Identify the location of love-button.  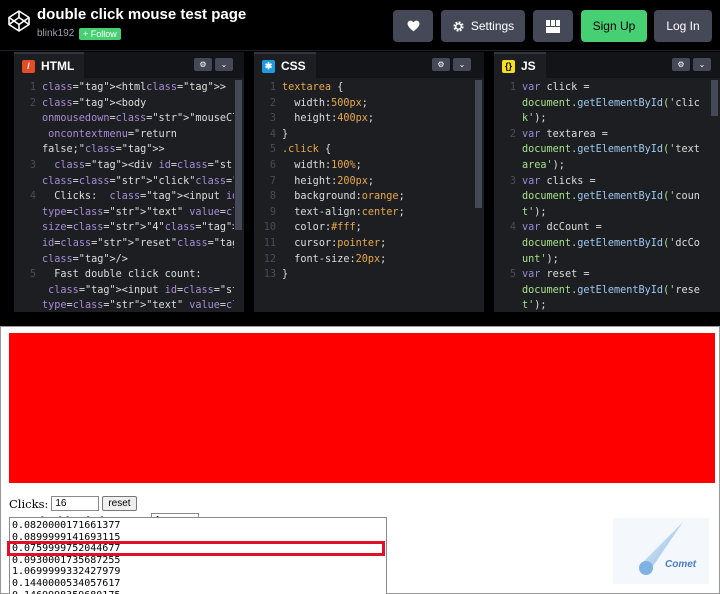
(413, 26).